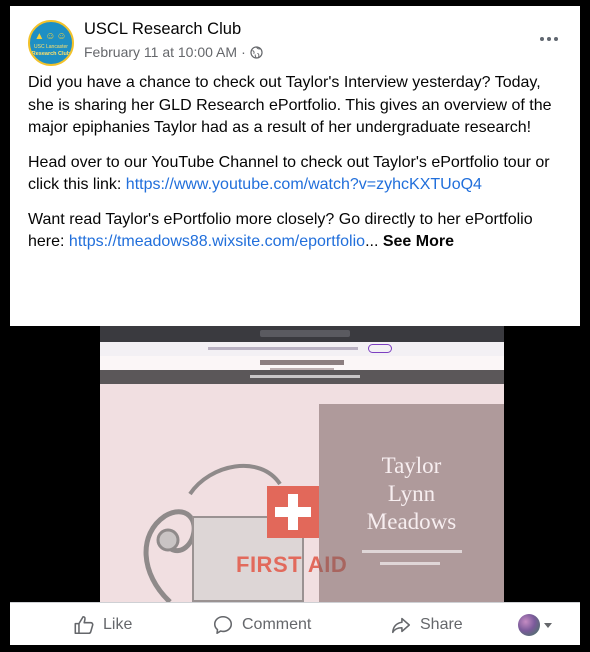 Image resolution: width=590 pixels, height=652 pixels. I want to click on comment-bubble-icon, so click(223, 625).